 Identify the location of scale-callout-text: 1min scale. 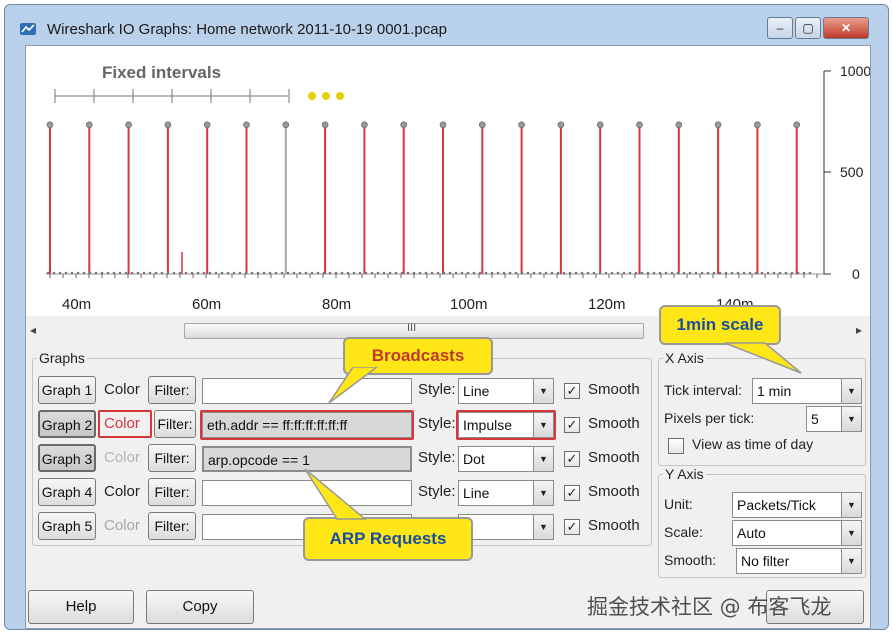
(720, 324).